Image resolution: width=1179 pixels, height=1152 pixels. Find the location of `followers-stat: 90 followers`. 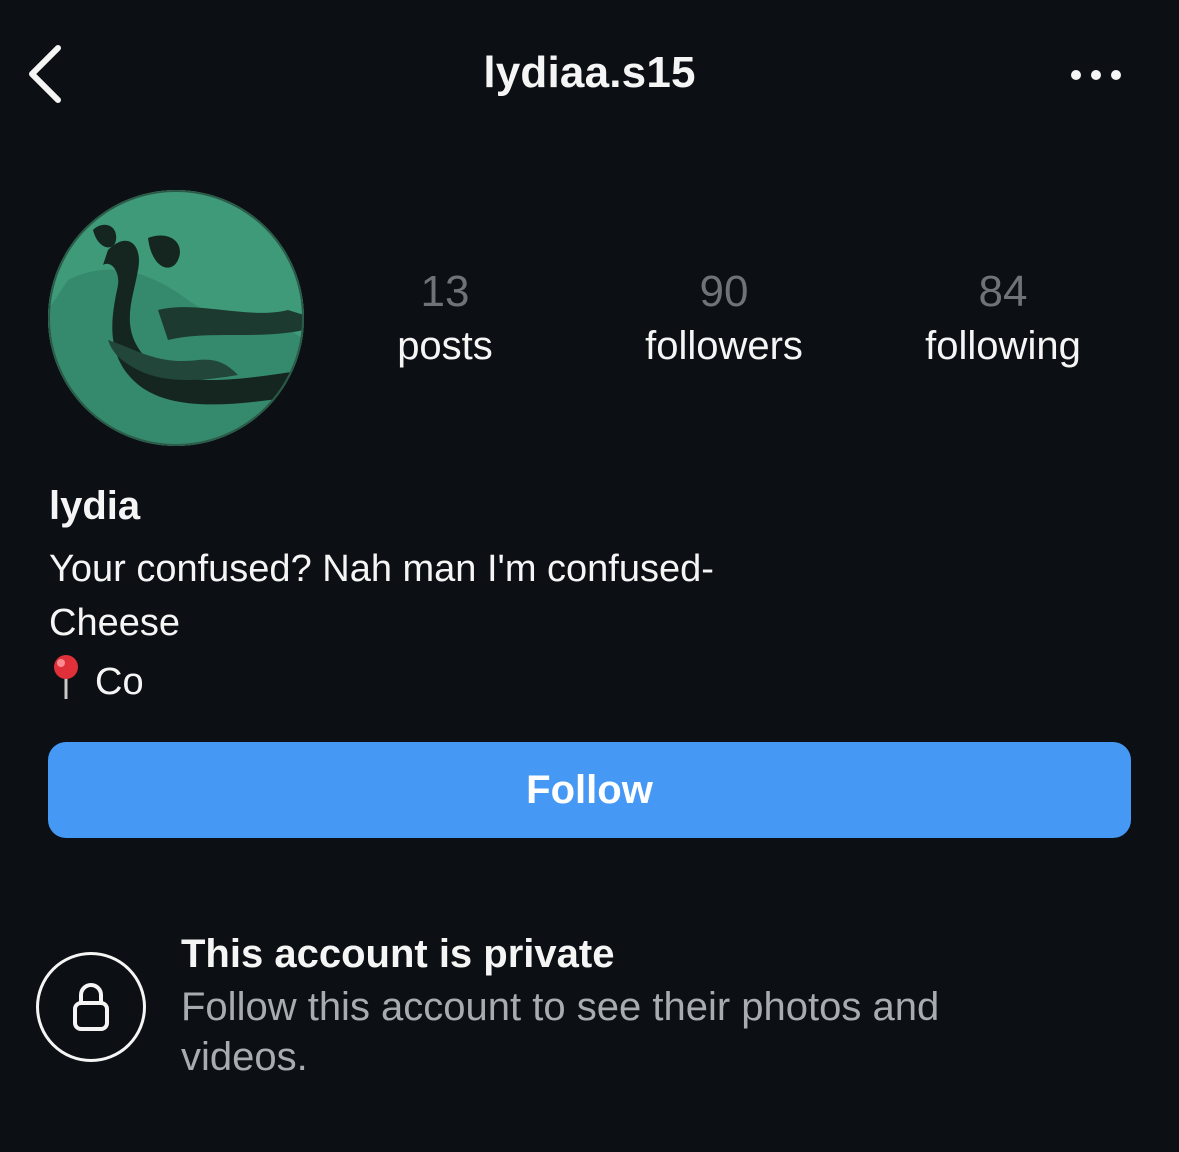

followers-stat: 90 followers is located at coordinates (724, 320).